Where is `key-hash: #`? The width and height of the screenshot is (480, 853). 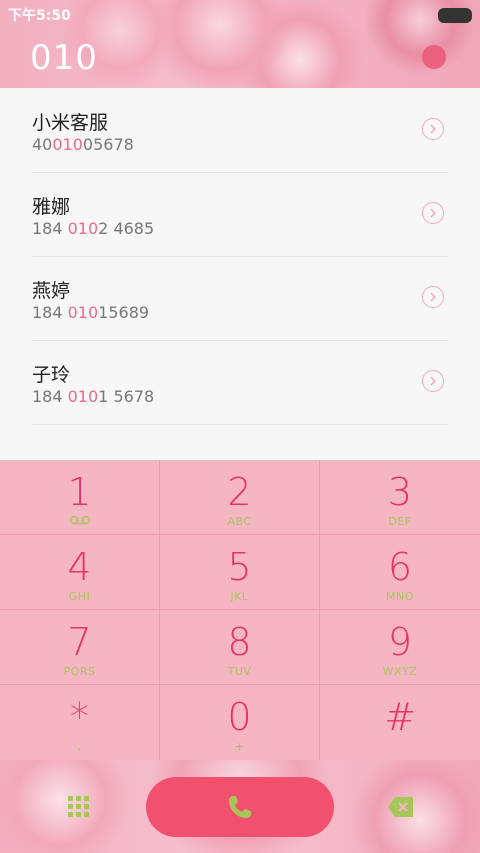 key-hash: # is located at coordinates (400, 722).